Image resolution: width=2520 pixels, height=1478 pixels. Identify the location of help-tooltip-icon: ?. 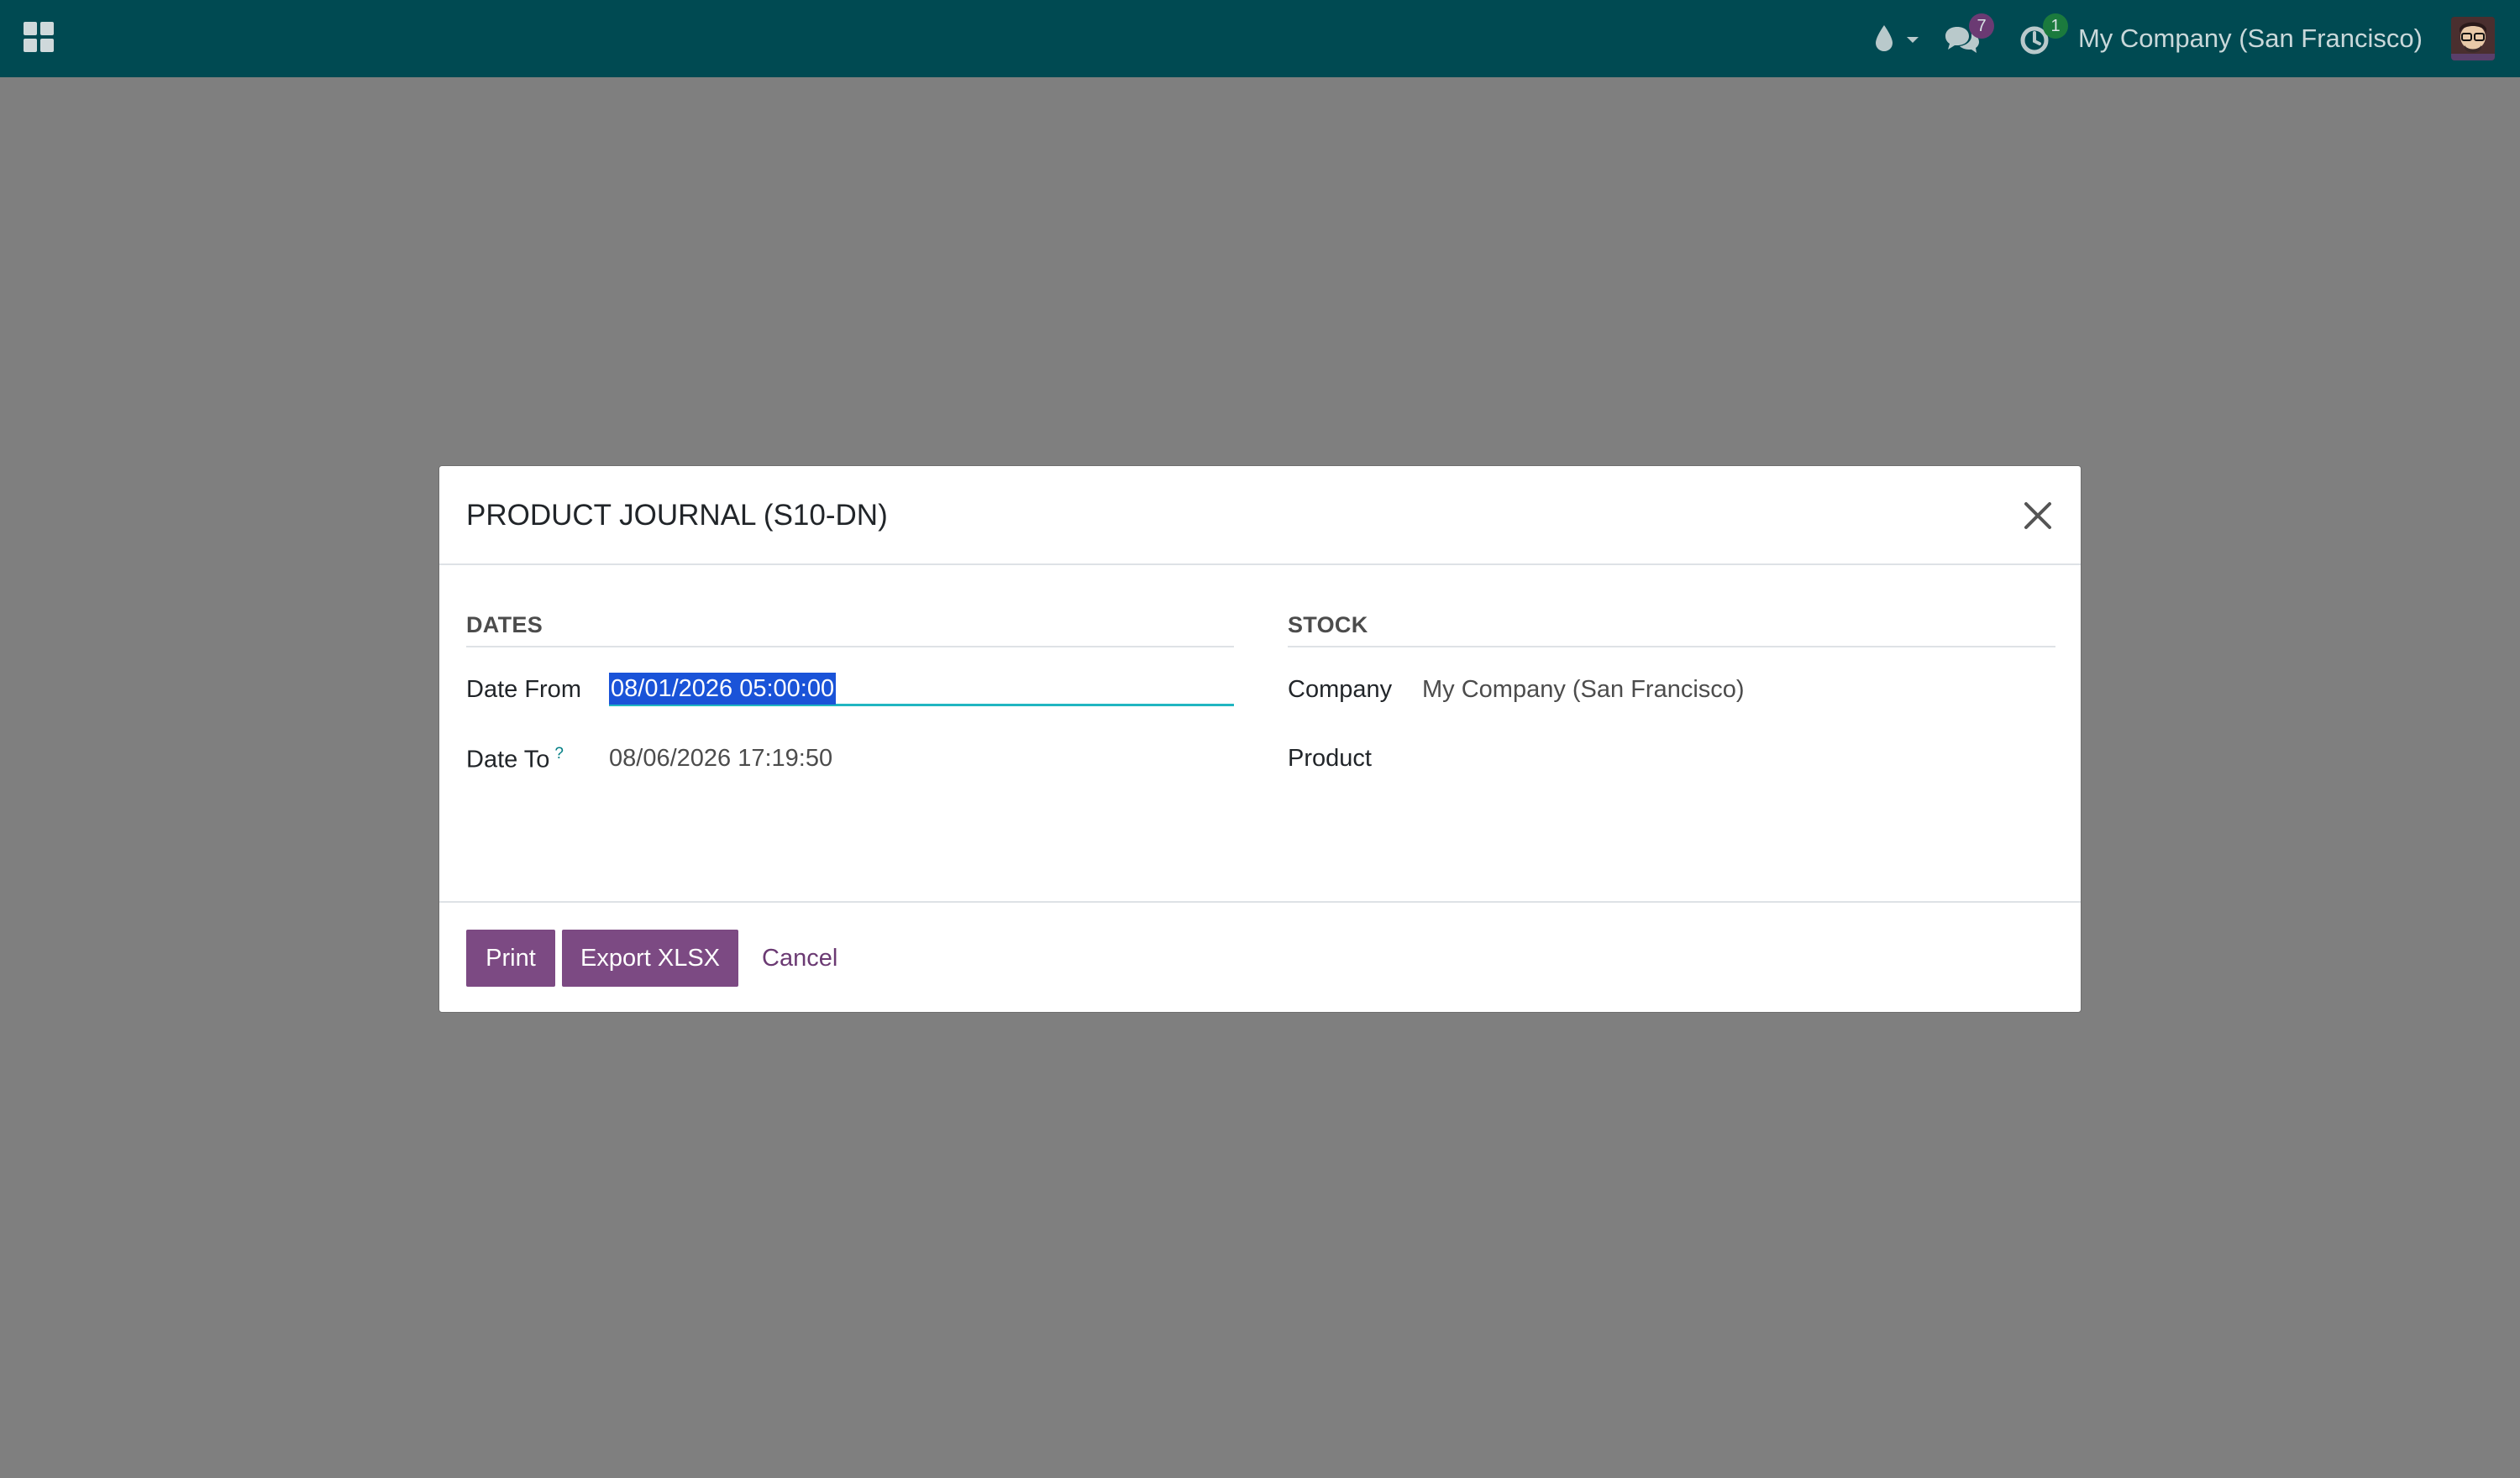
(559, 754).